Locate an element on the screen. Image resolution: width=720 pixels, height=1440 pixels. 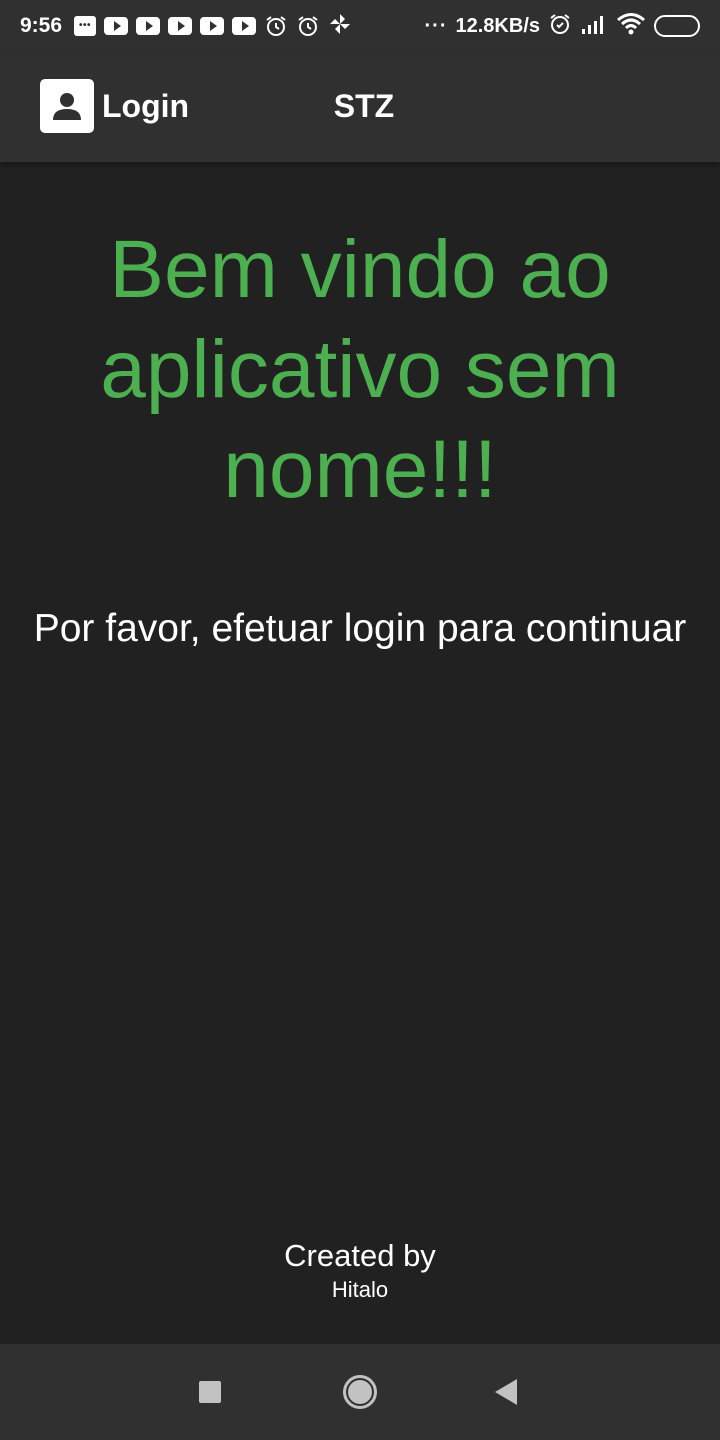
login-label: Login is located at coordinates (146, 105).